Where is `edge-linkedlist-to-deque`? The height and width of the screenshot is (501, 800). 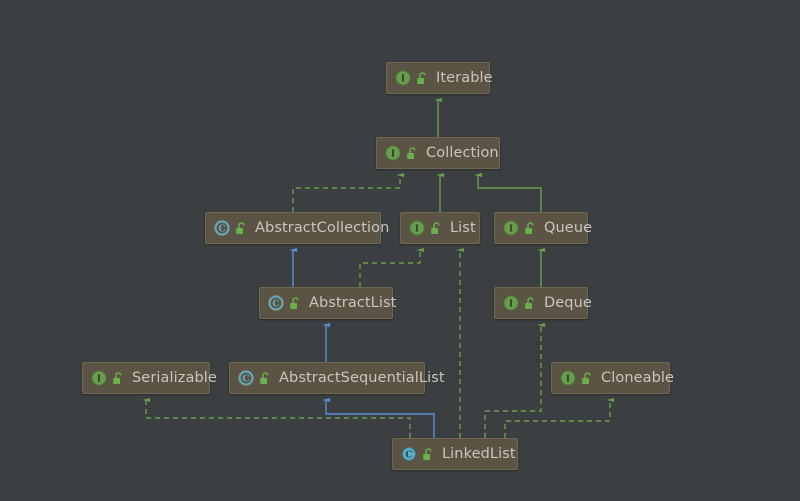
edge-linkedlist-to-deque is located at coordinates (515, 380).